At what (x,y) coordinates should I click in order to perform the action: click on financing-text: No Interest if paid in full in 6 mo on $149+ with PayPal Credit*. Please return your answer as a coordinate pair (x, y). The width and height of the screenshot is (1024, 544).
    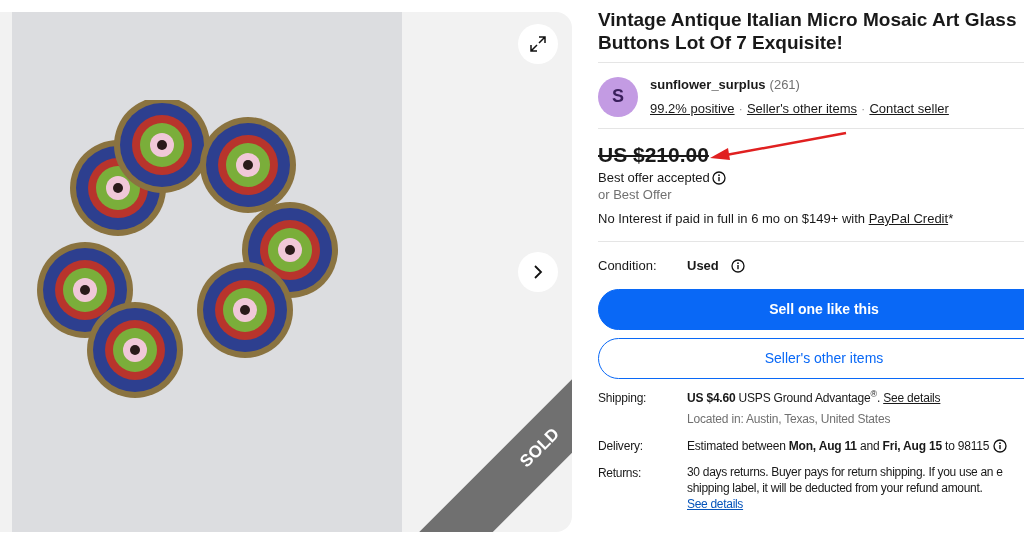
    Looking at the image, I should click on (776, 219).